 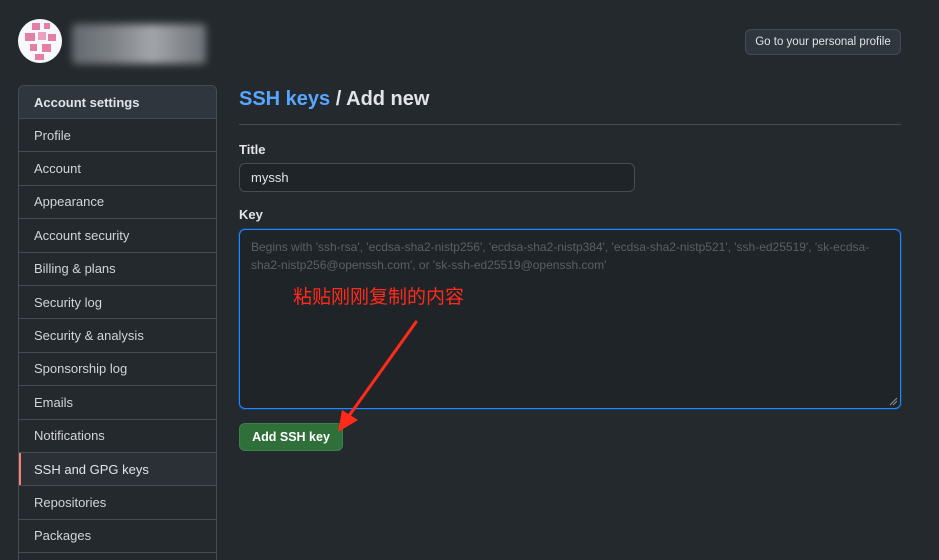 What do you see at coordinates (379, 297) in the screenshot?
I see `annotation-text: 粘贴刚刚复制的内容` at bounding box center [379, 297].